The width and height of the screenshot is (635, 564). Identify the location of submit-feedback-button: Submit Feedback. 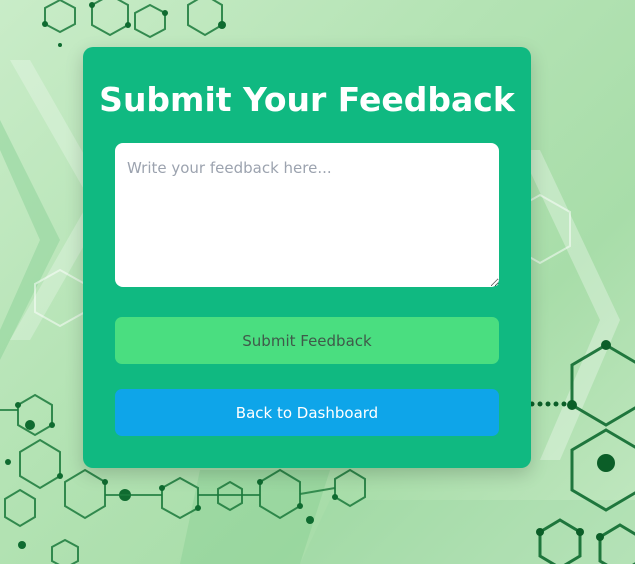
(307, 340).